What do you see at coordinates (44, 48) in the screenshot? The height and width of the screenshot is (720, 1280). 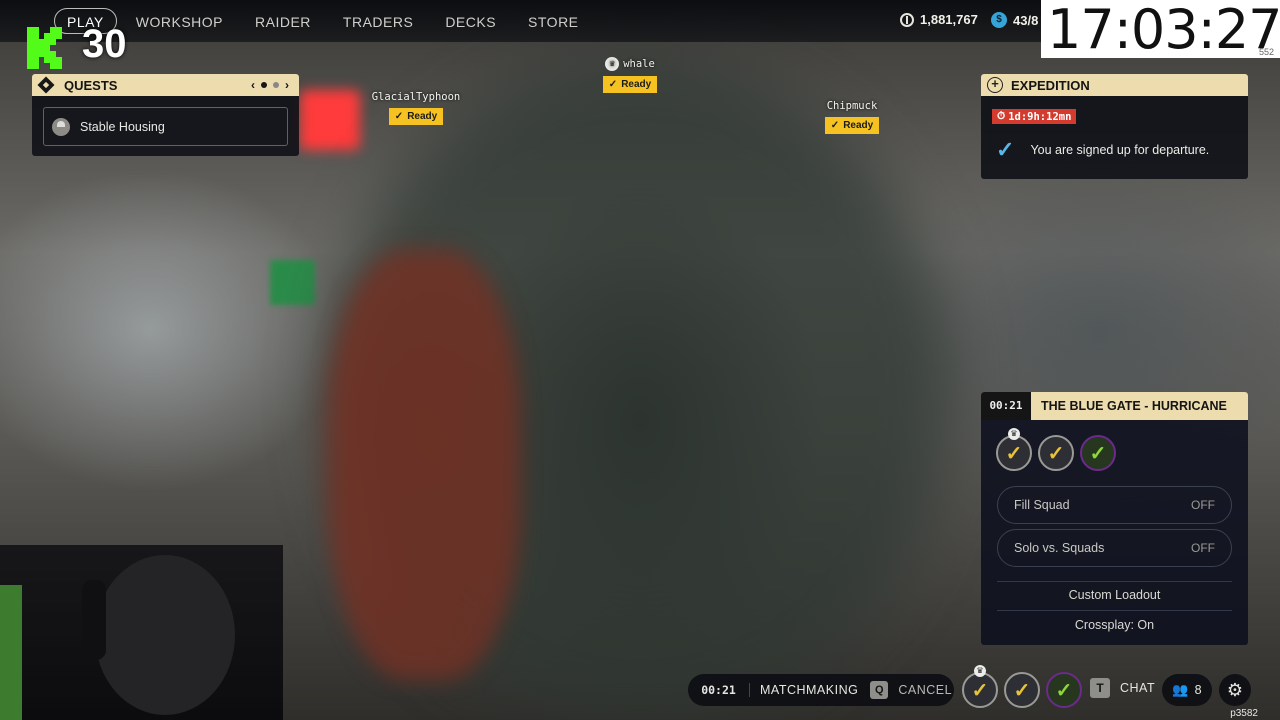 I see `kick-logo-icon` at bounding box center [44, 48].